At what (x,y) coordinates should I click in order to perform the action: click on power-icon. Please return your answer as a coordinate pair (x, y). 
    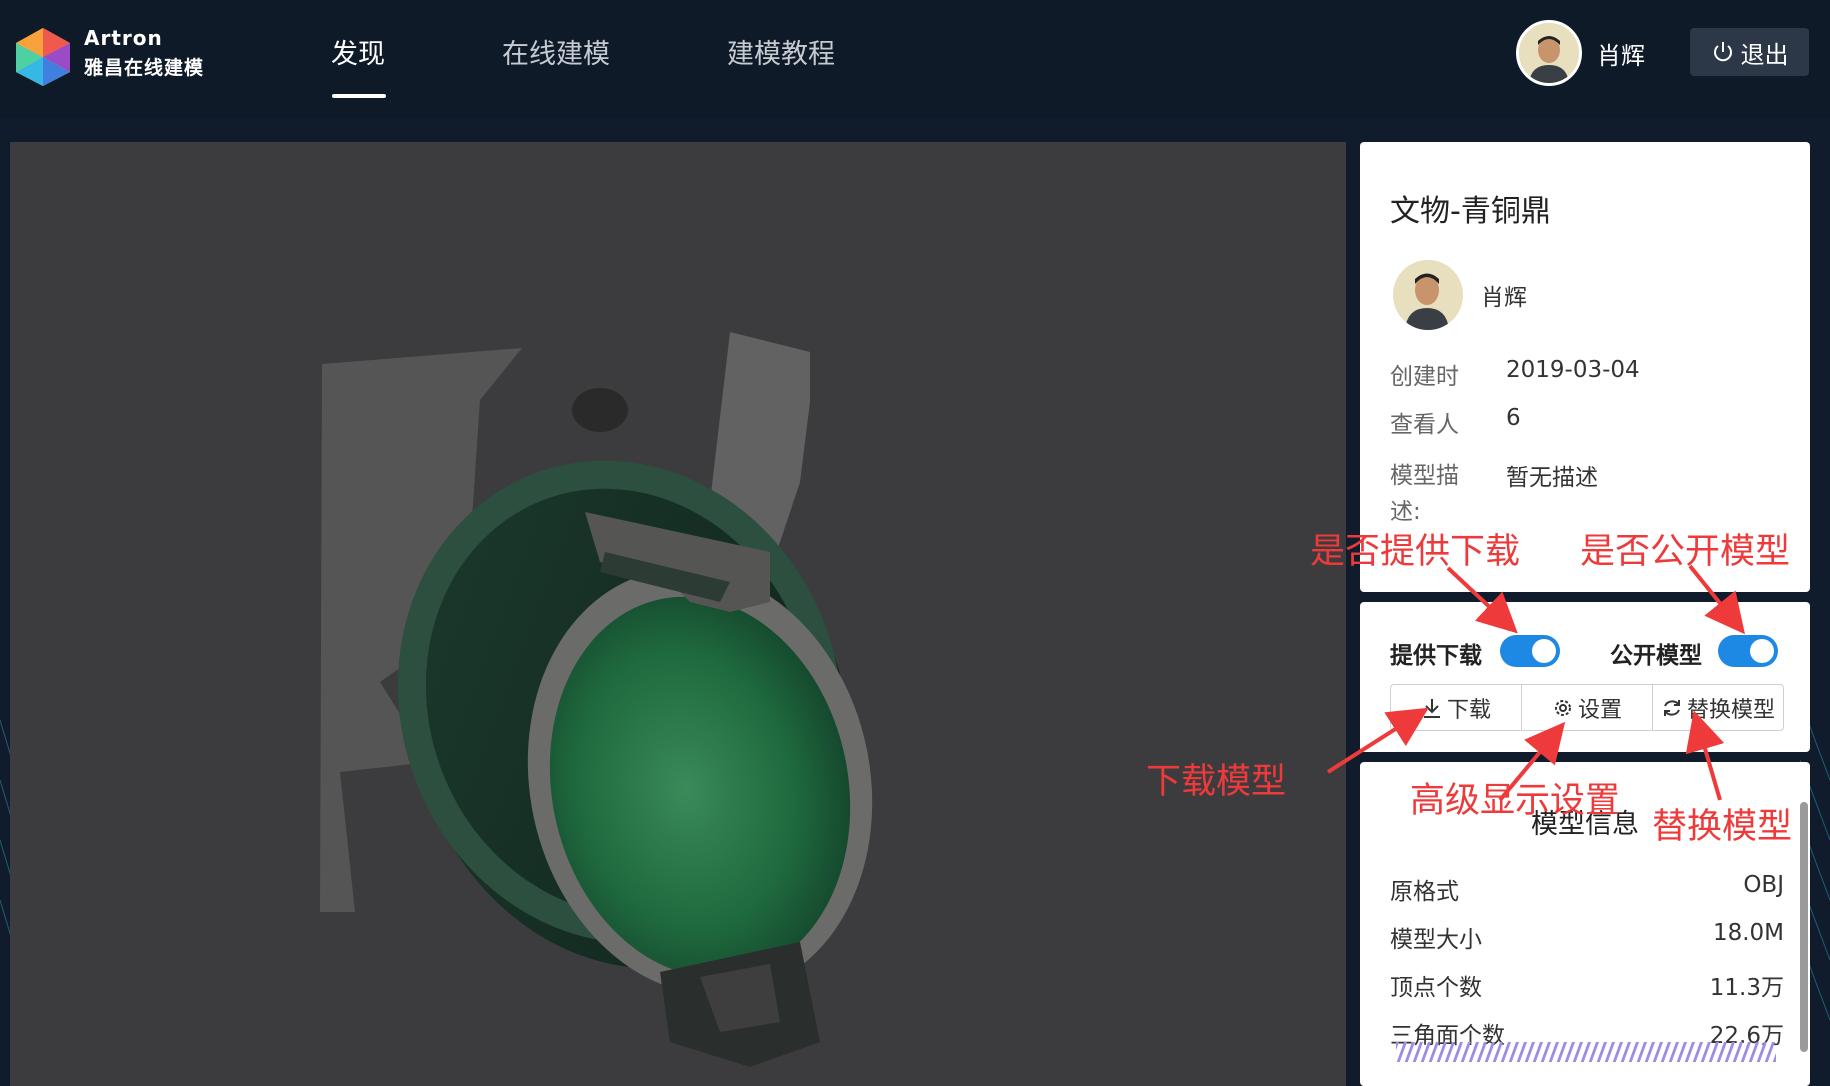
    Looking at the image, I should click on (1722, 52).